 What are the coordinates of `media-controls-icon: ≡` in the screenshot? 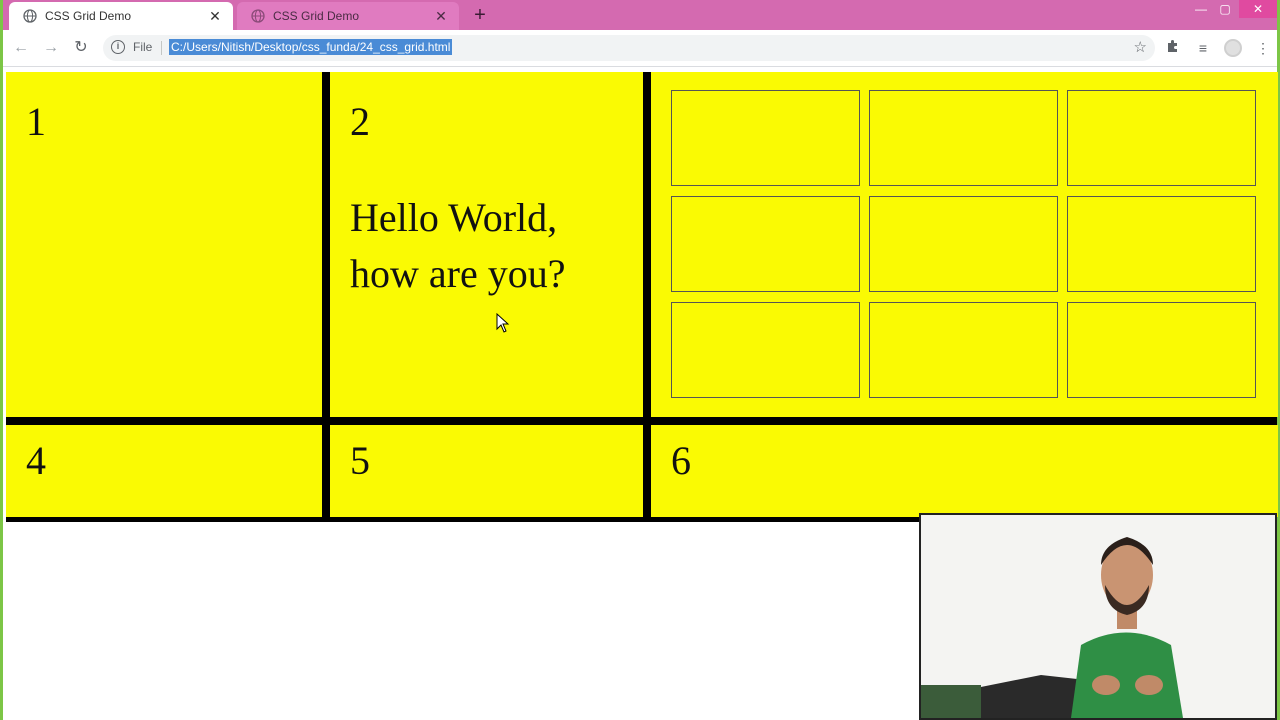 It's located at (1203, 48).